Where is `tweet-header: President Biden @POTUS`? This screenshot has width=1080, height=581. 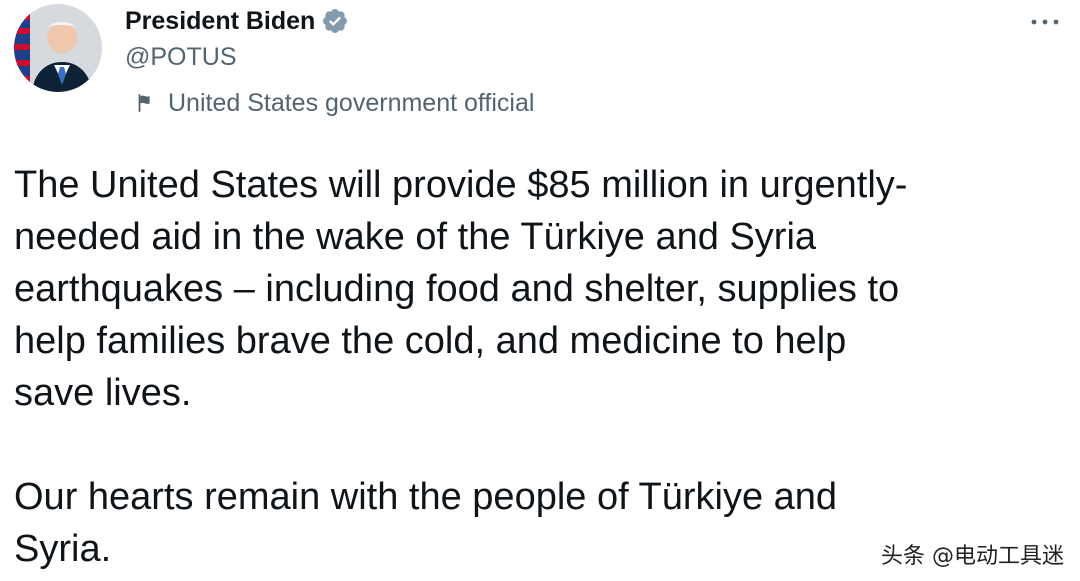 tweet-header: President Biden @POTUS is located at coordinates (595, 40).